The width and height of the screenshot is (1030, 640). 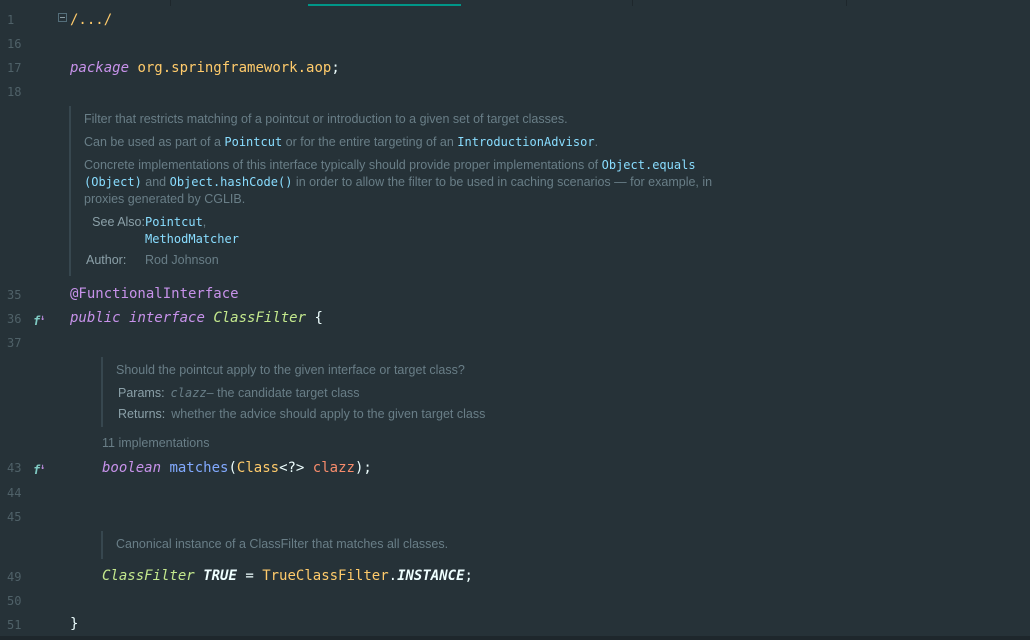 I want to click on doc-link-introduction-advisor: IntroductionAdvisor, so click(x=525, y=142).